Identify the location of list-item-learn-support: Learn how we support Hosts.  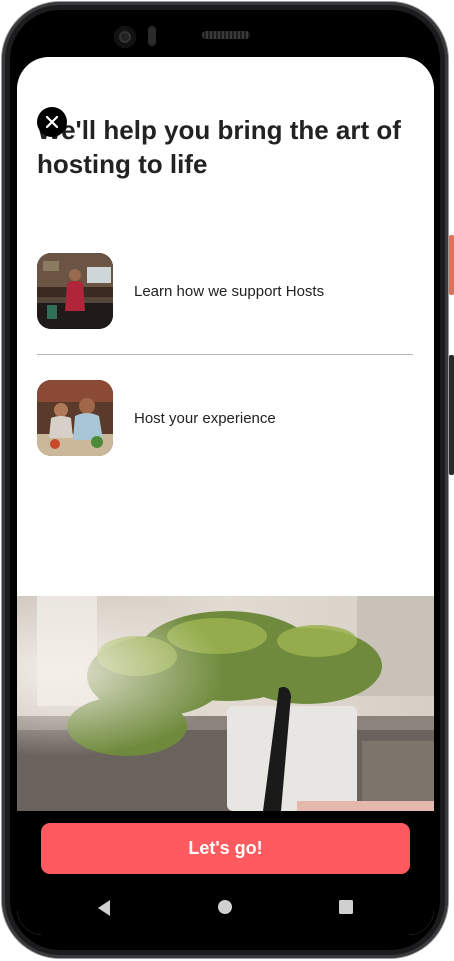
(227, 291).